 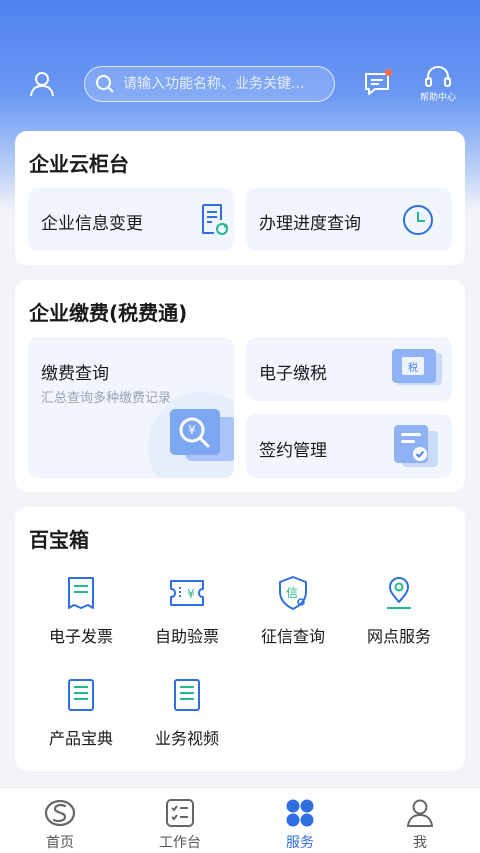 I want to click on tab-label: 工作台, so click(x=180, y=843).